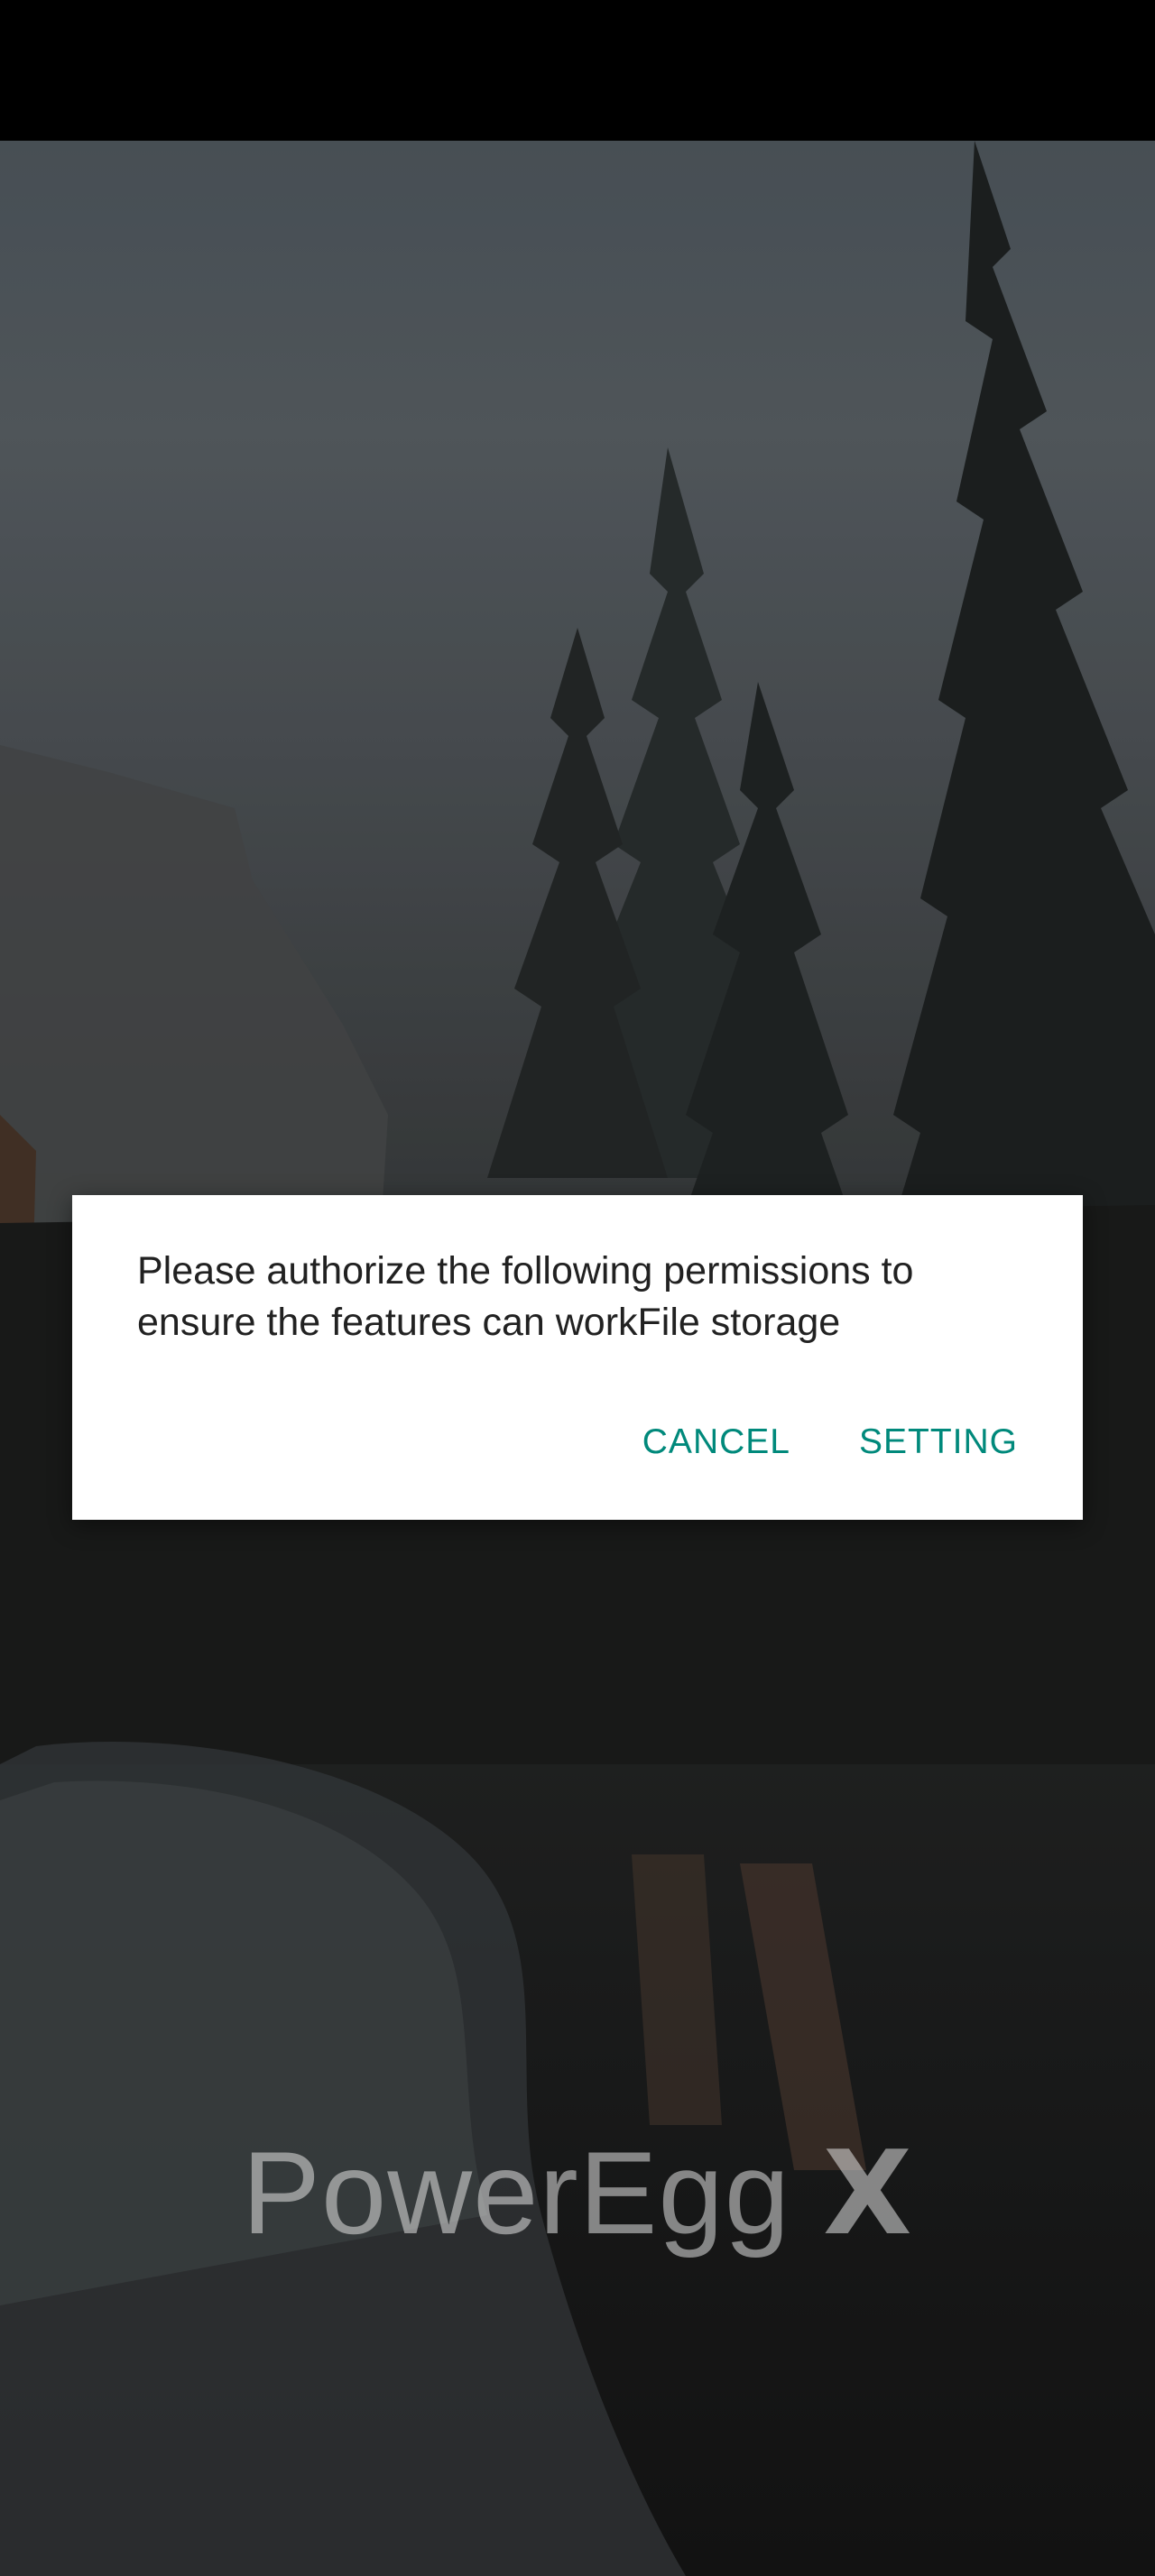 The image size is (1155, 2576). Describe the element at coordinates (516, 2193) in the screenshot. I see `logo-text: PowerEgg` at that location.